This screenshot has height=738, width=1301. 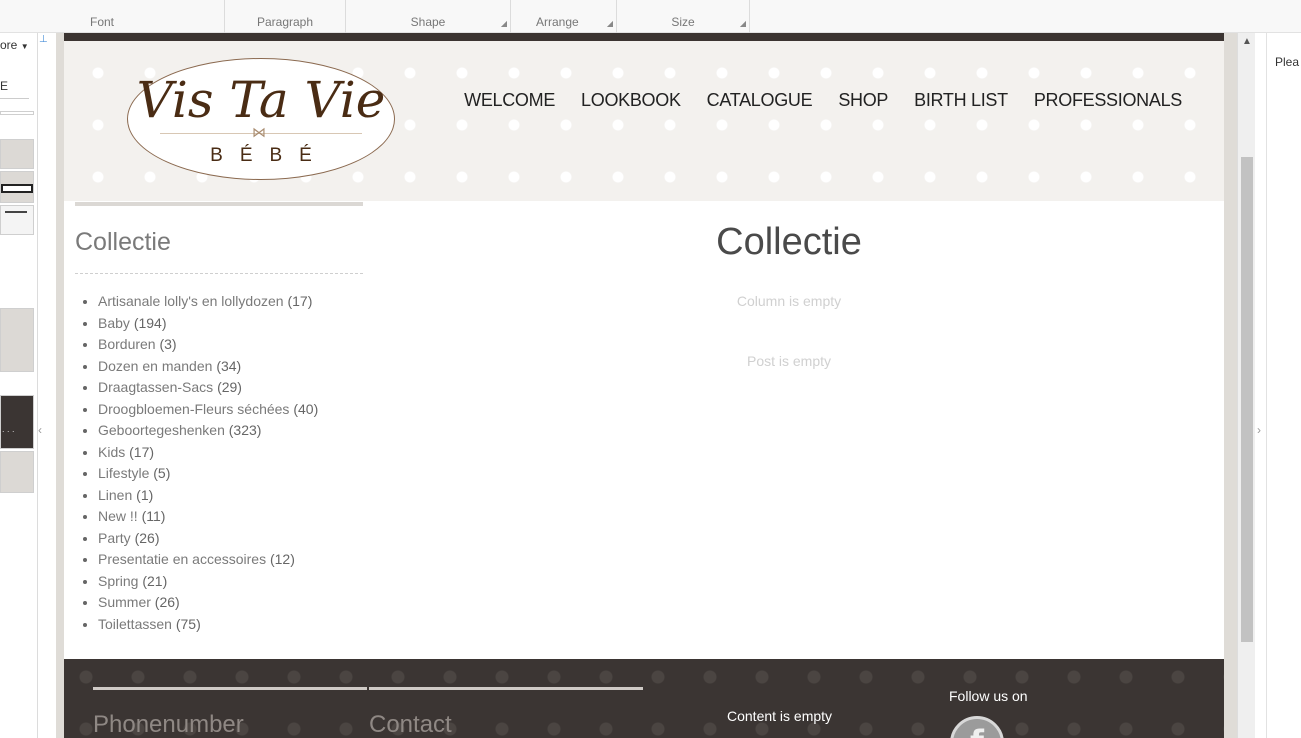 What do you see at coordinates (43, 39) in the screenshot?
I see `pin-icon: ⊥` at bounding box center [43, 39].